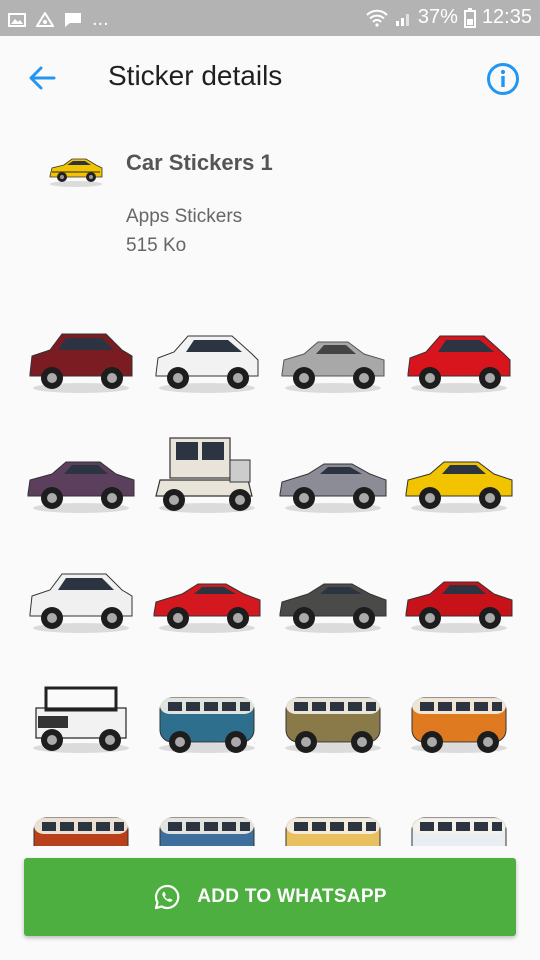 The image size is (540, 960). What do you see at coordinates (377, 18) in the screenshot?
I see `wifi-icon` at bounding box center [377, 18].